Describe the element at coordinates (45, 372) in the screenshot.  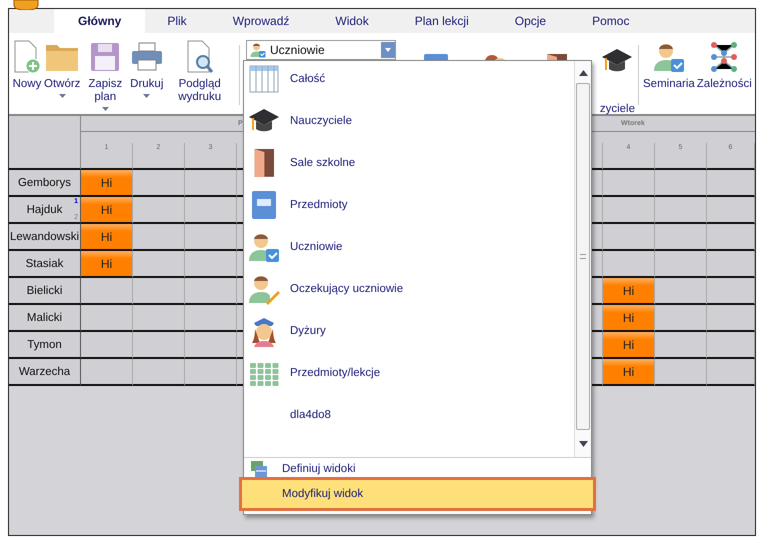
I see `student-name: Warzecha` at that location.